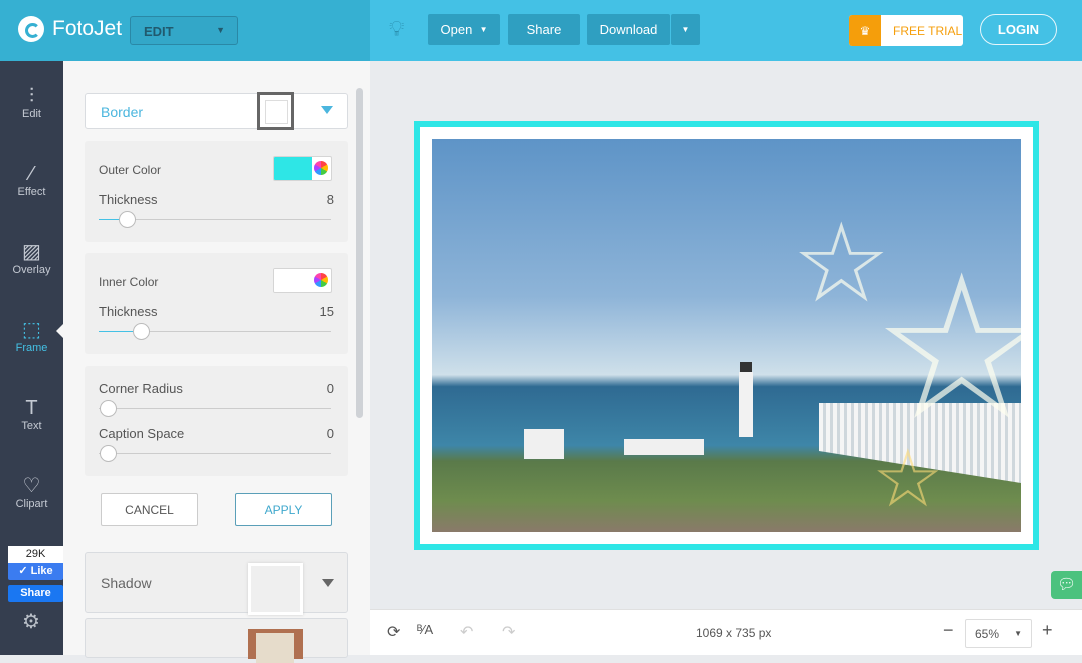 This screenshot has height=663, width=1082. I want to click on logo-icon, so click(31, 29).